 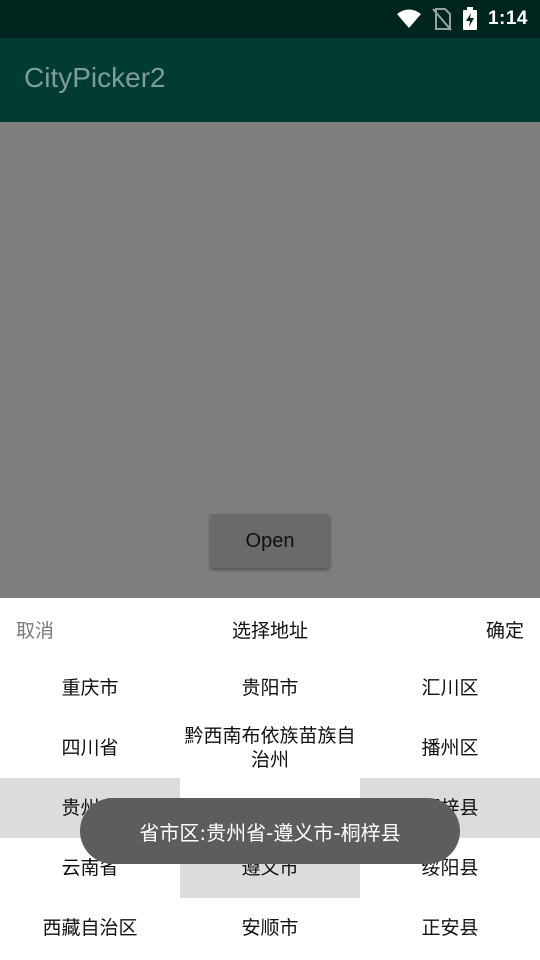 I want to click on status-icons: 1:14, so click(x=462, y=19).